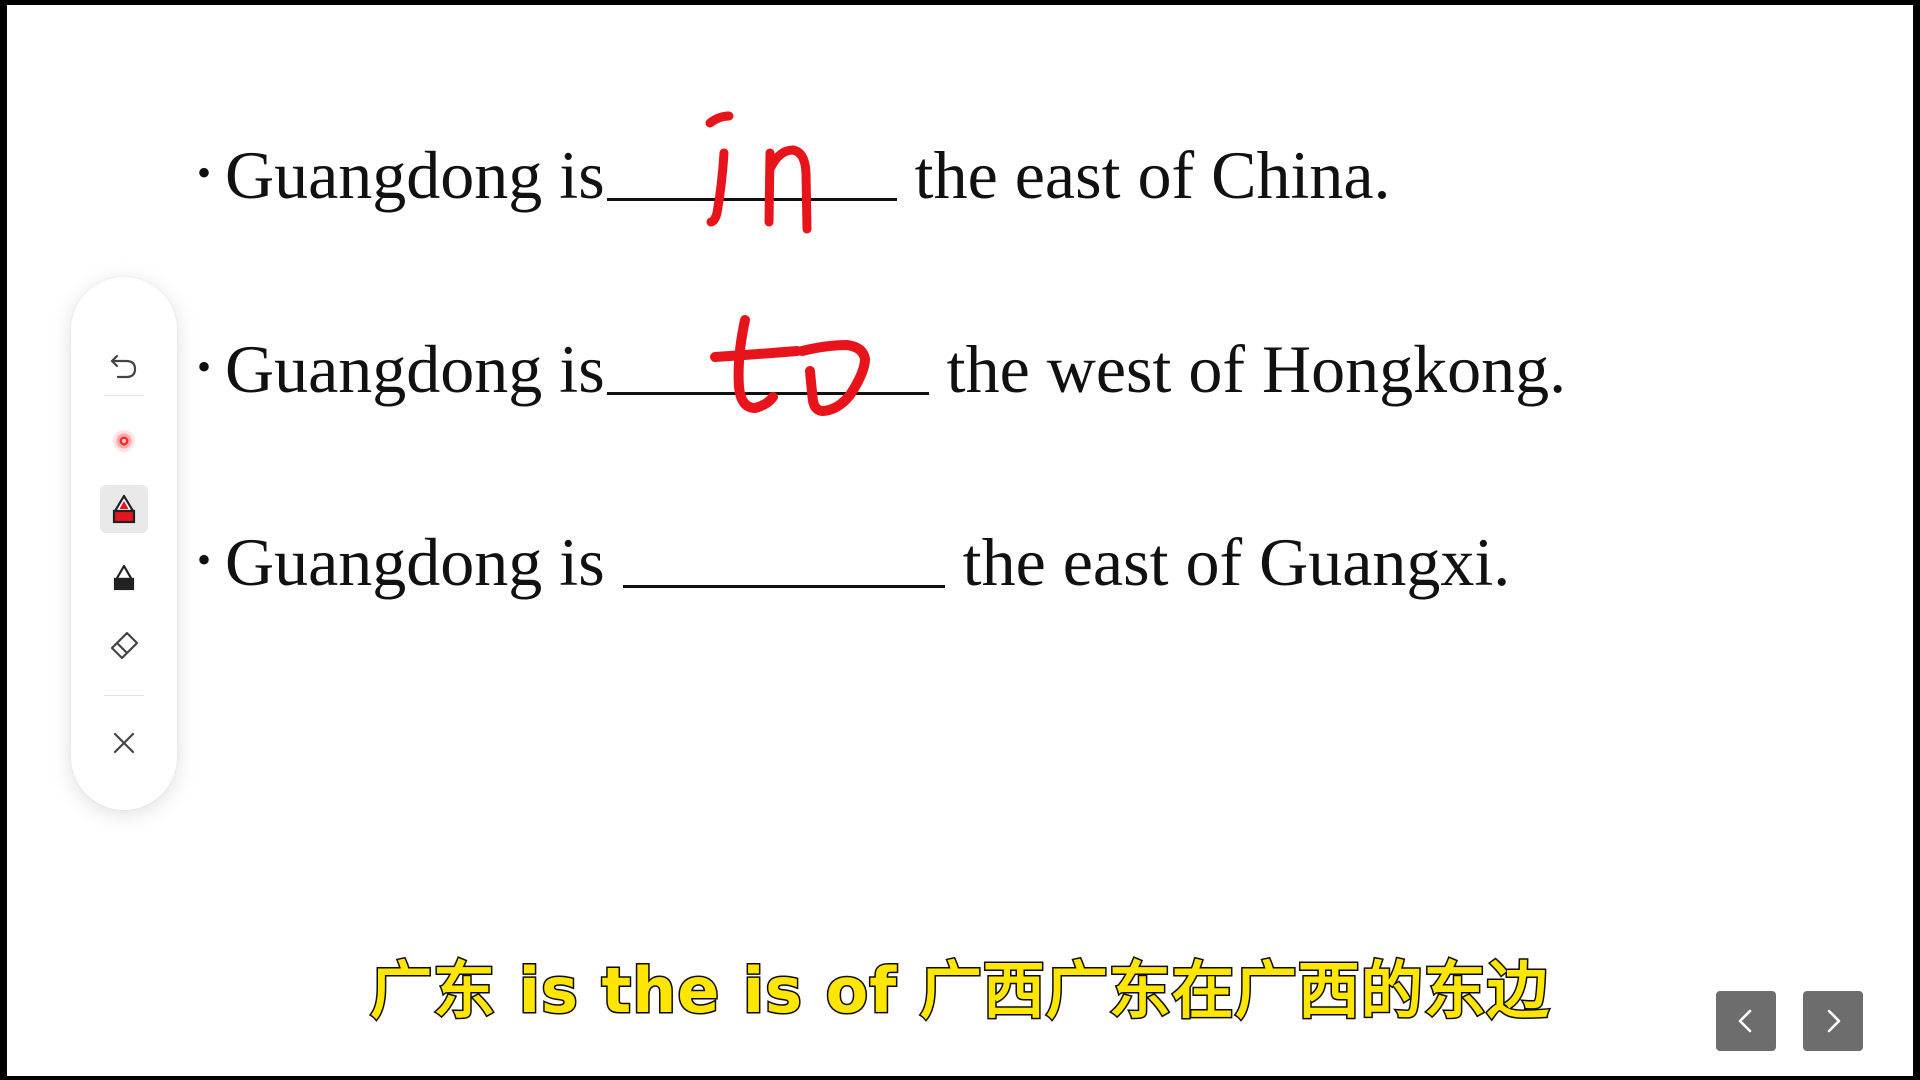 The width and height of the screenshot is (1920, 1080). Describe the element at coordinates (853, 562) in the screenshot. I see `sentence-3: • Guangdong is the east of Guangxi.` at that location.